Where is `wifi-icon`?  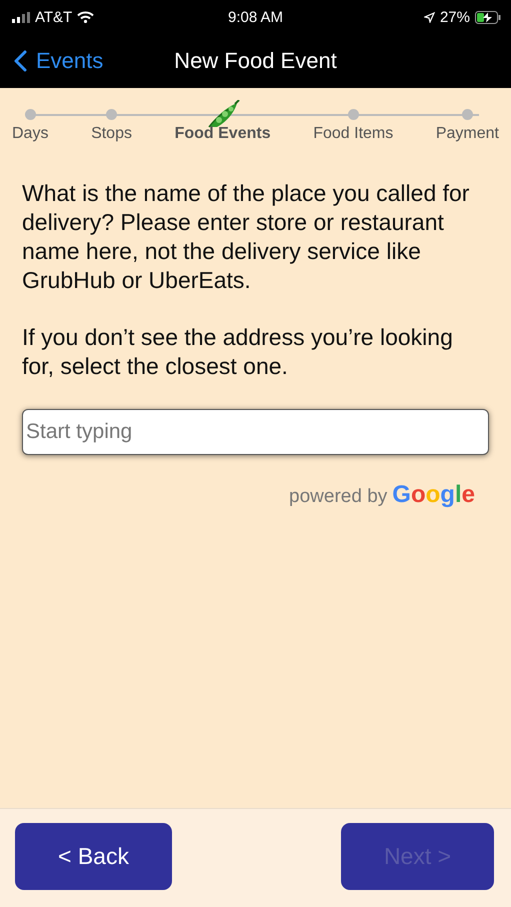 wifi-icon is located at coordinates (85, 17).